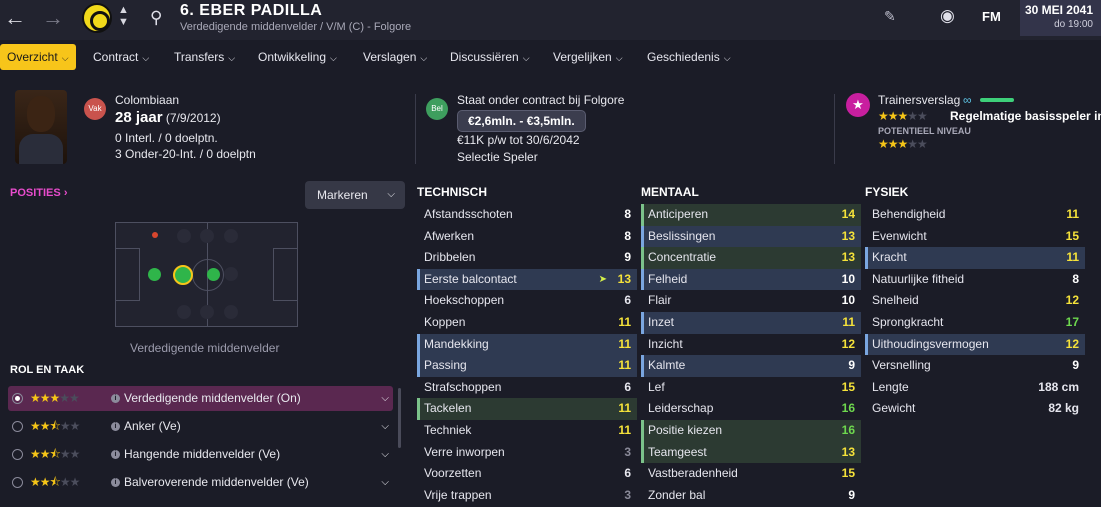  Describe the element at coordinates (947, 16) in the screenshot. I see `globe-icon: ◉` at that location.